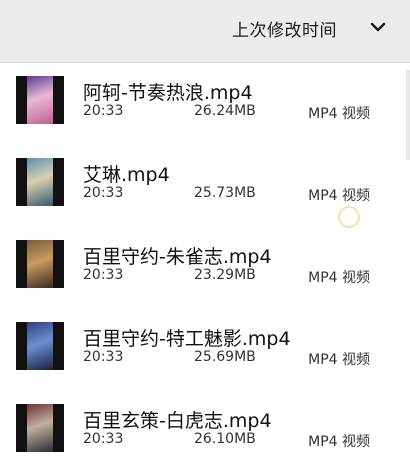 The width and height of the screenshot is (410, 456). Describe the element at coordinates (126, 175) in the screenshot. I see `file-name: 艾琳.mp4` at that location.